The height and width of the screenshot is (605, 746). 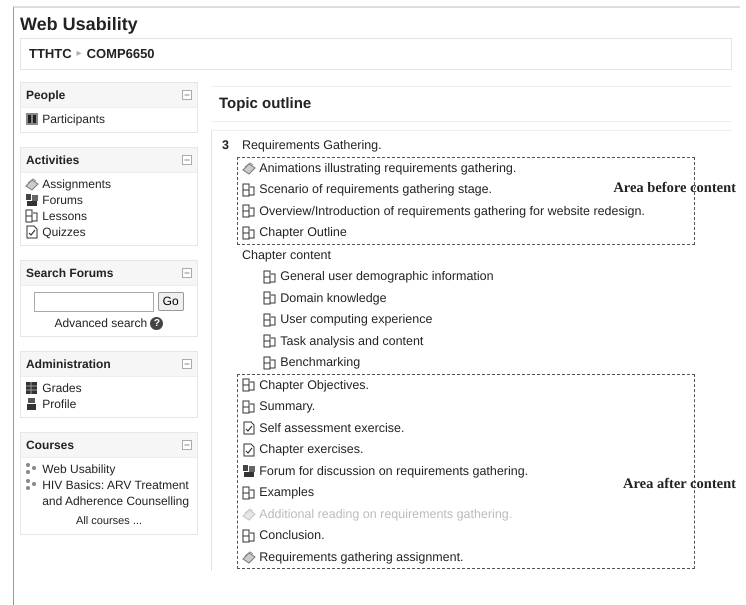 What do you see at coordinates (333, 298) in the screenshot?
I see `activity-link: Domain knowledge` at bounding box center [333, 298].